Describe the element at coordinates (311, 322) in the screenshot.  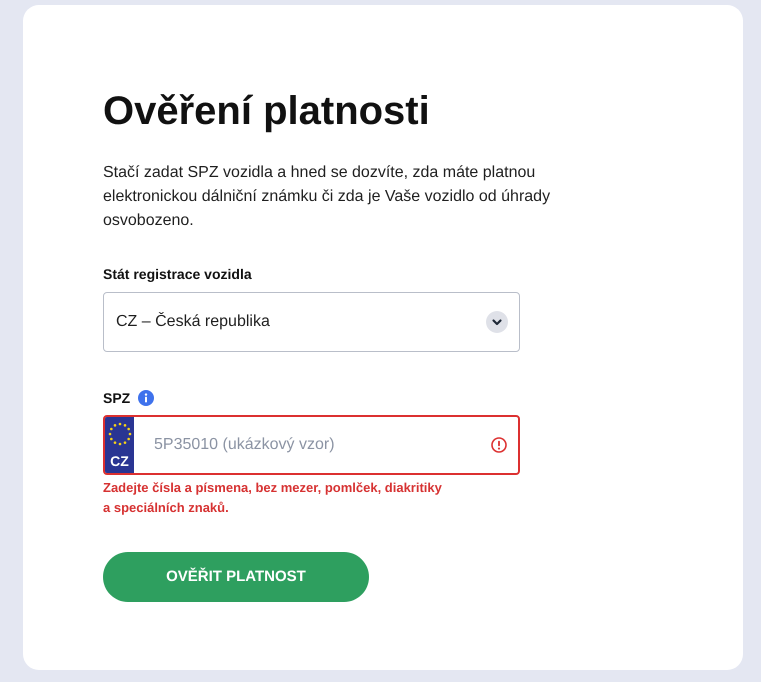
I see `country-select: CZ – Česká republika` at that location.